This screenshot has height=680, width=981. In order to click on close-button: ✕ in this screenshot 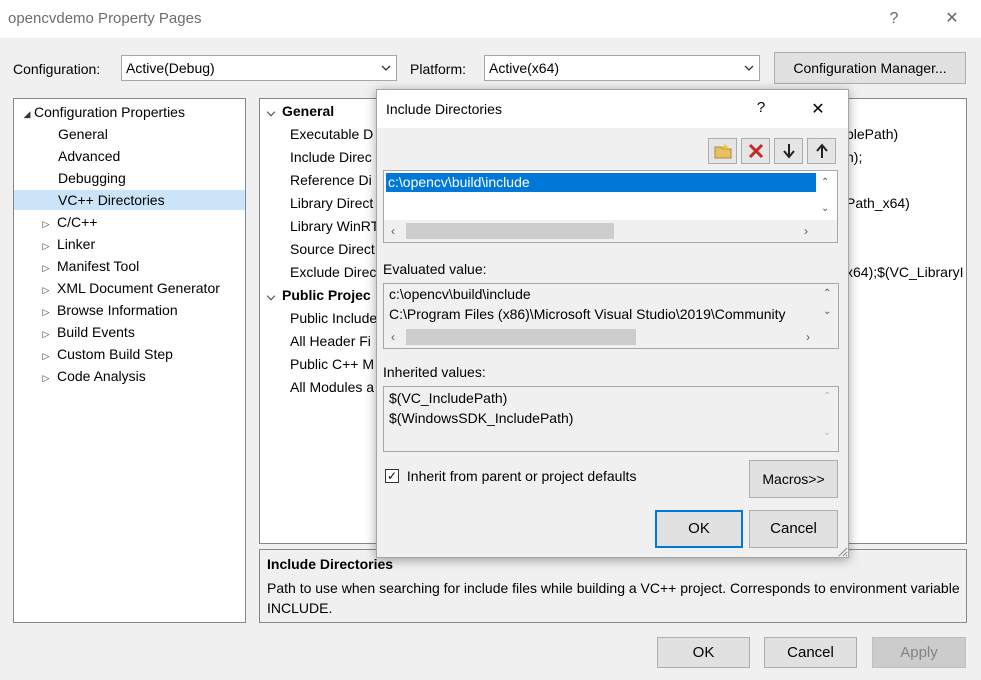, I will do `click(952, 19)`.